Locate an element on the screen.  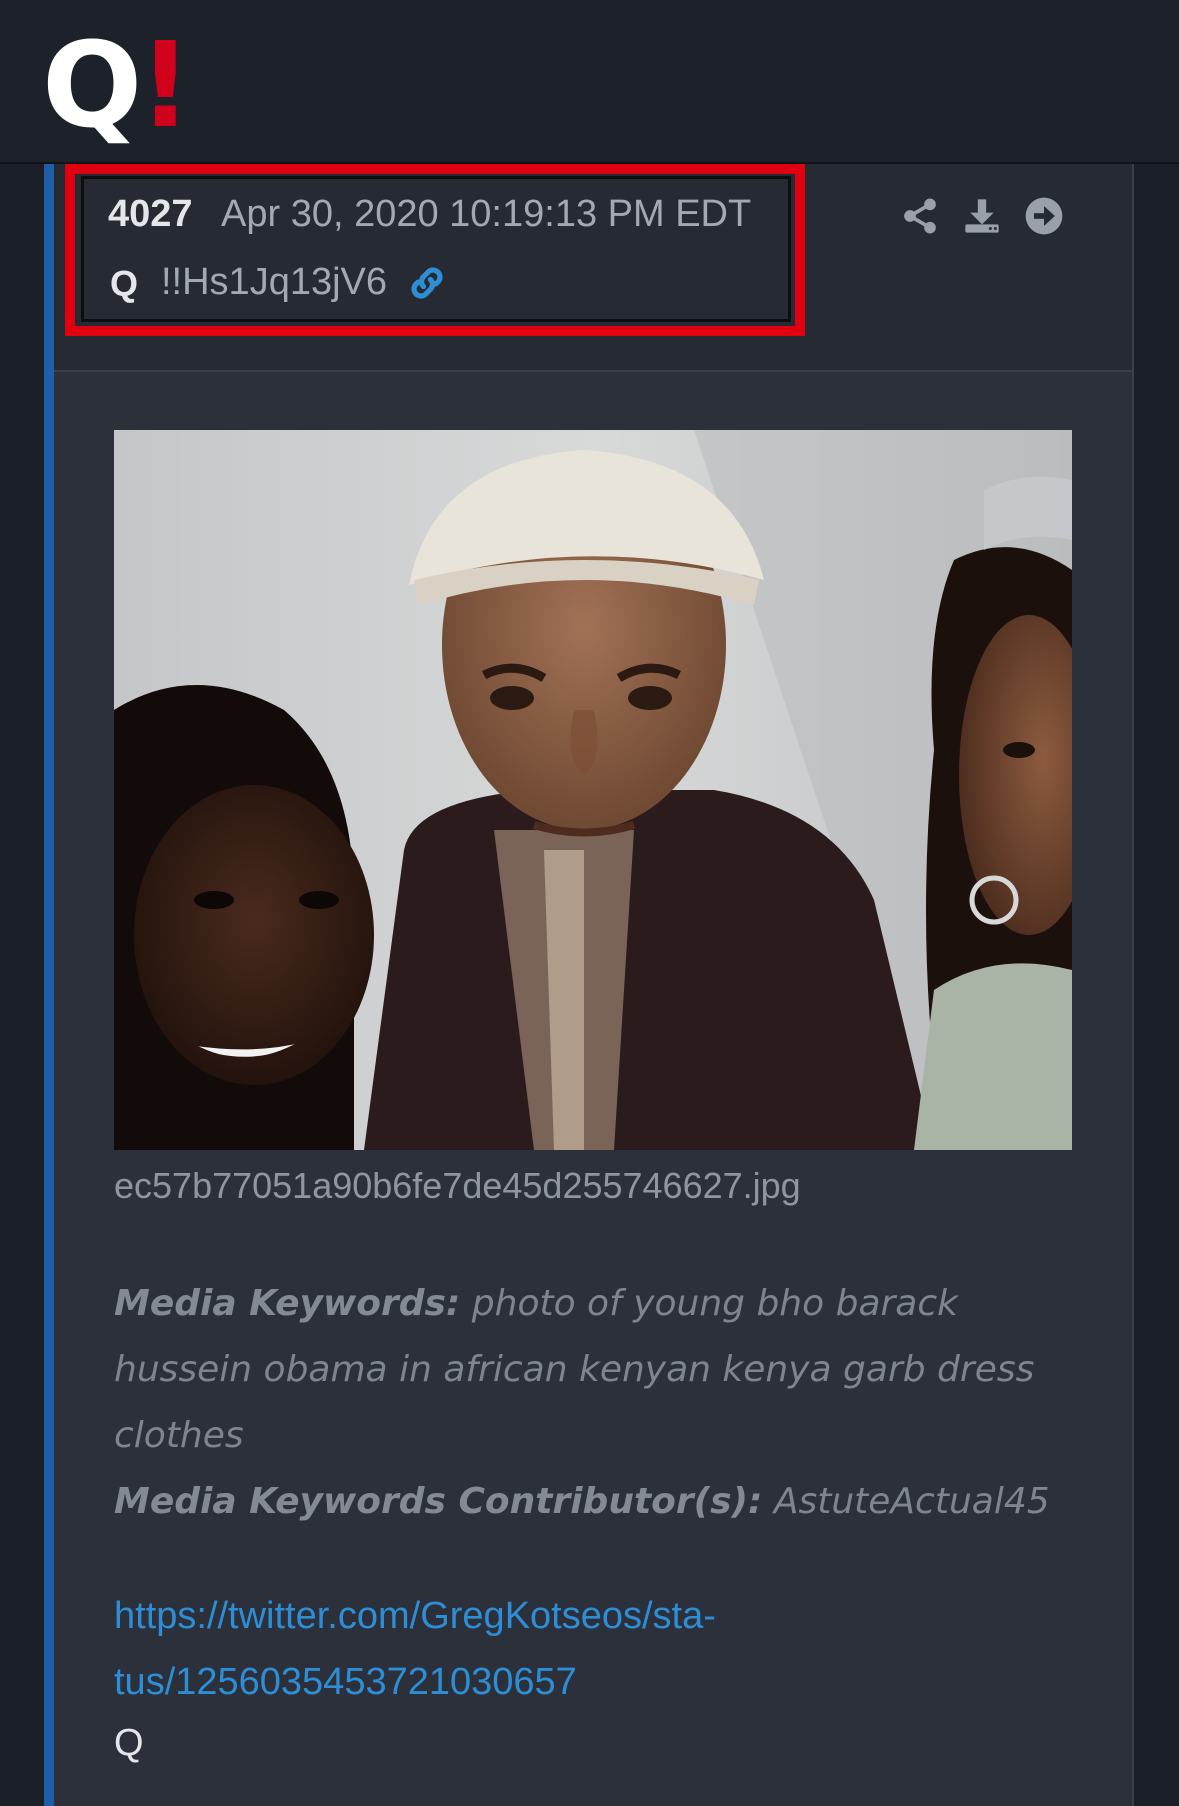
media-keywords-text: photo of young bho barack is located at coordinates (715, 1303).